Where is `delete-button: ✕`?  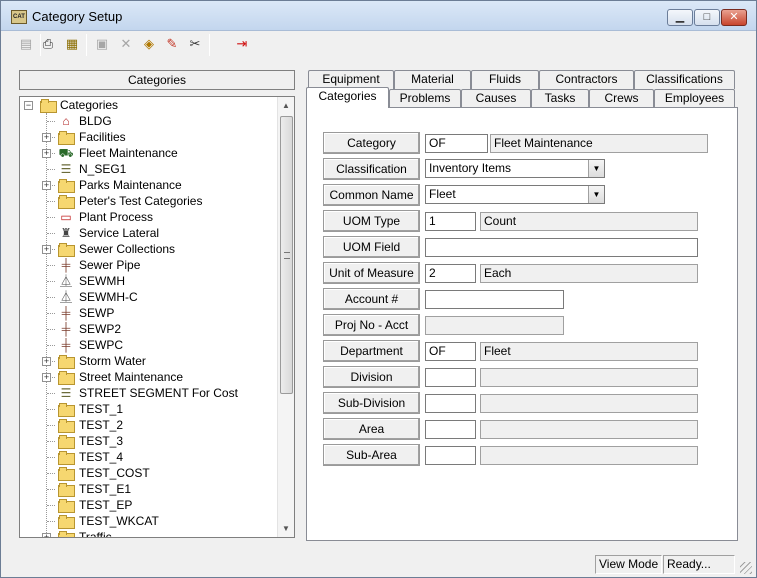
delete-button: ✕ is located at coordinates (126, 45).